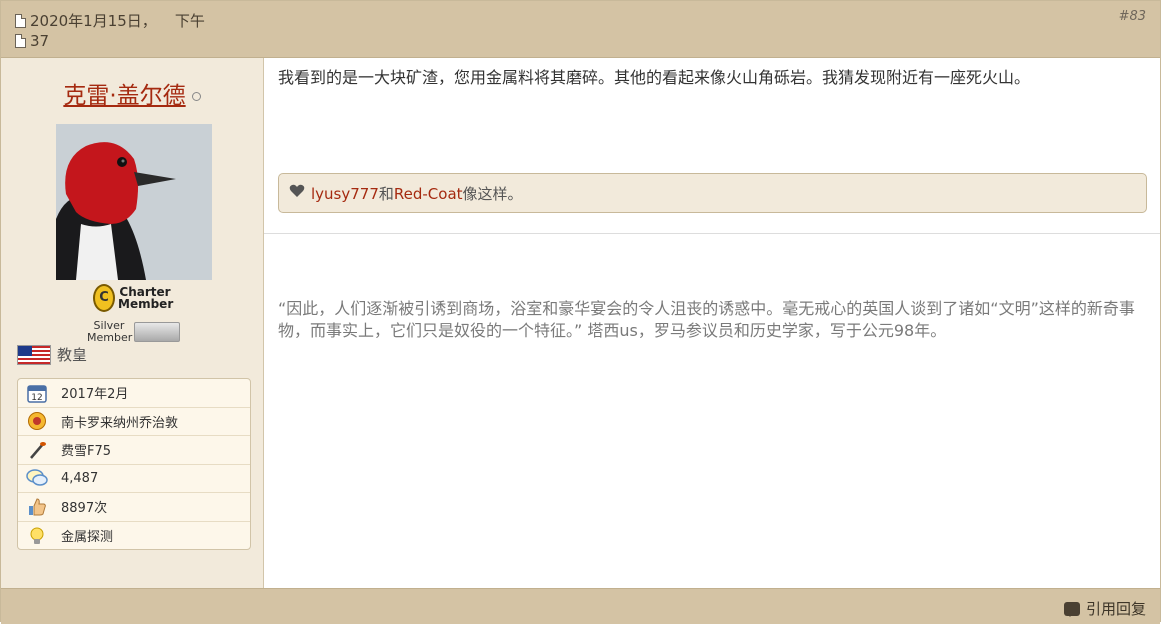  I want to click on interest-row: 金属探测, so click(134, 536).